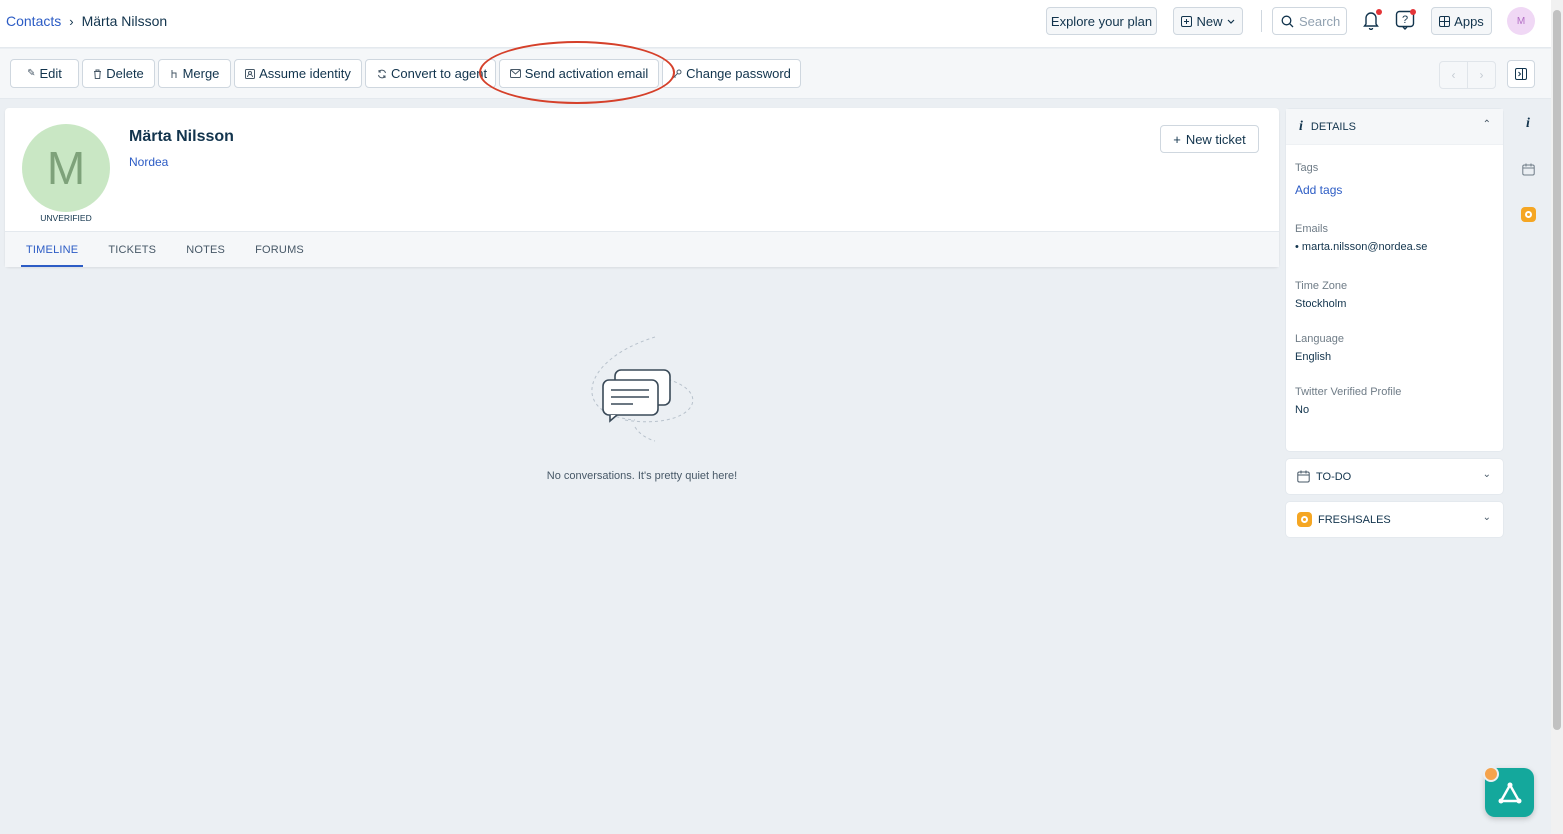  What do you see at coordinates (52, 249) in the screenshot?
I see `tab-timeline: TIMELINE` at bounding box center [52, 249].